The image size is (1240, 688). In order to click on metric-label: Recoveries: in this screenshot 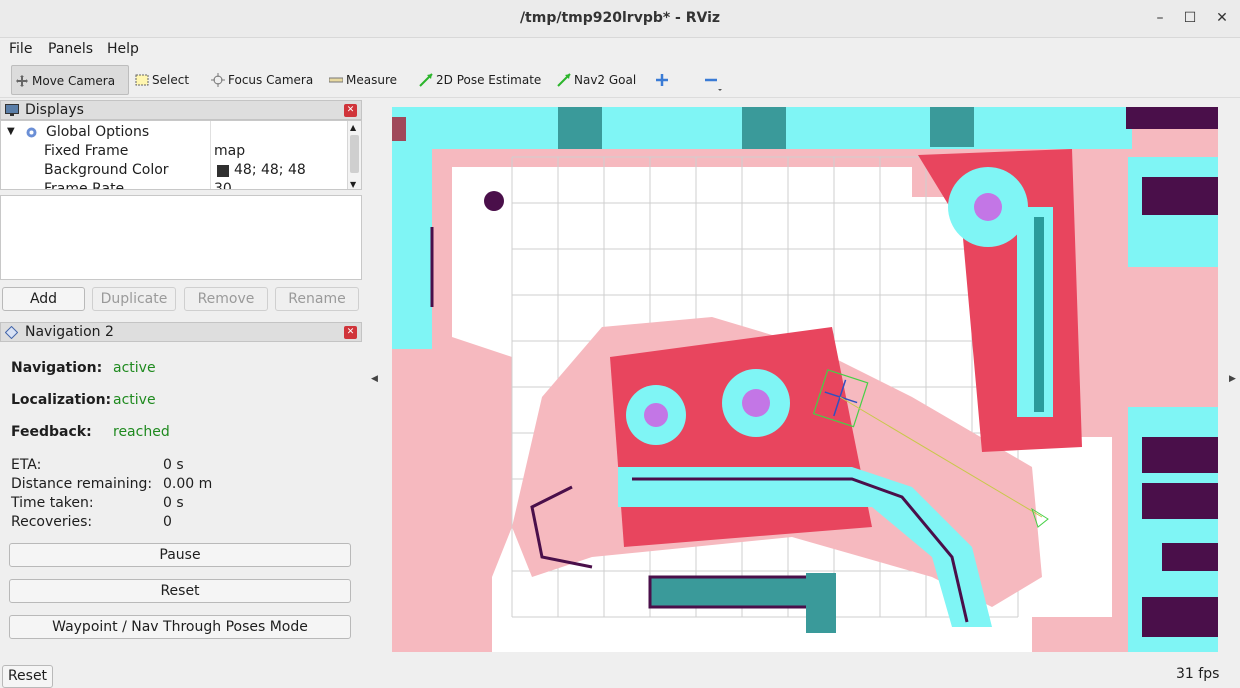, I will do `click(52, 522)`.